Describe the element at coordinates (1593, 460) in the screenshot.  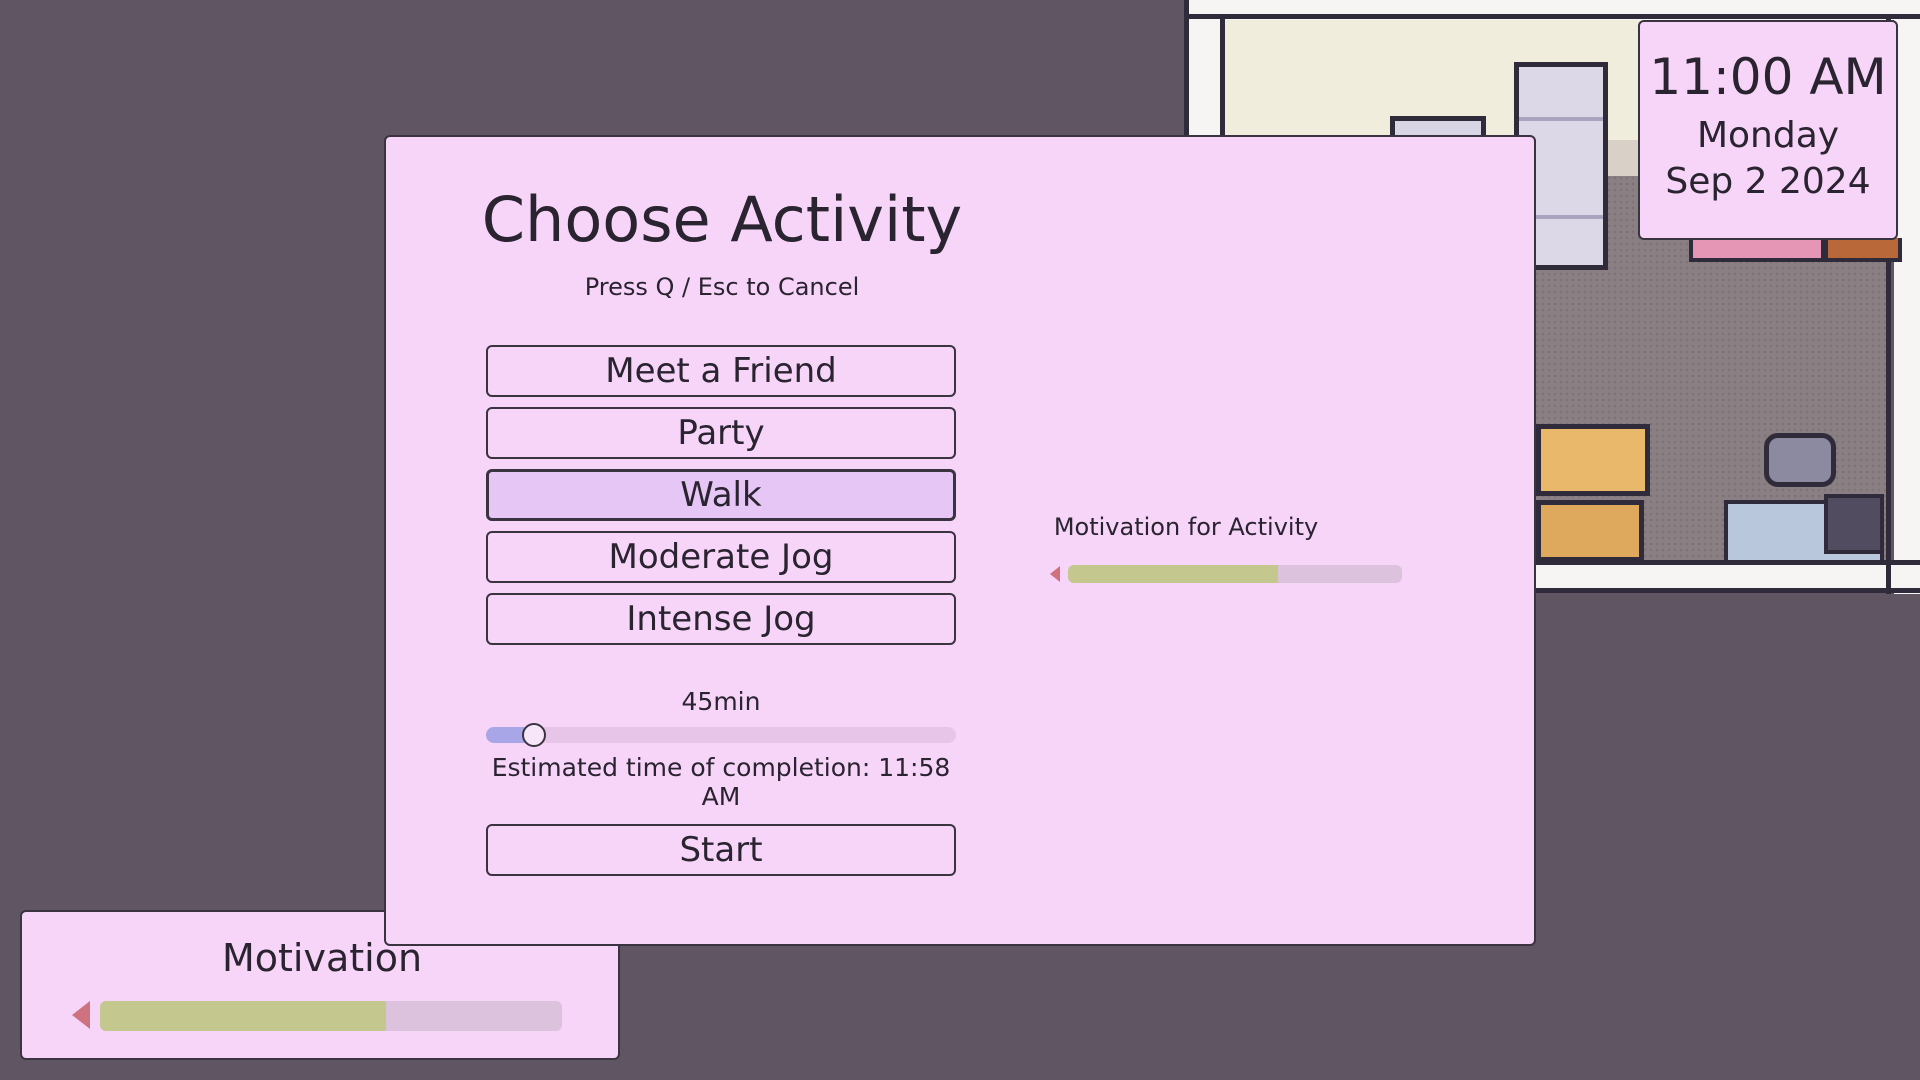
I see `wooden-desk` at that location.